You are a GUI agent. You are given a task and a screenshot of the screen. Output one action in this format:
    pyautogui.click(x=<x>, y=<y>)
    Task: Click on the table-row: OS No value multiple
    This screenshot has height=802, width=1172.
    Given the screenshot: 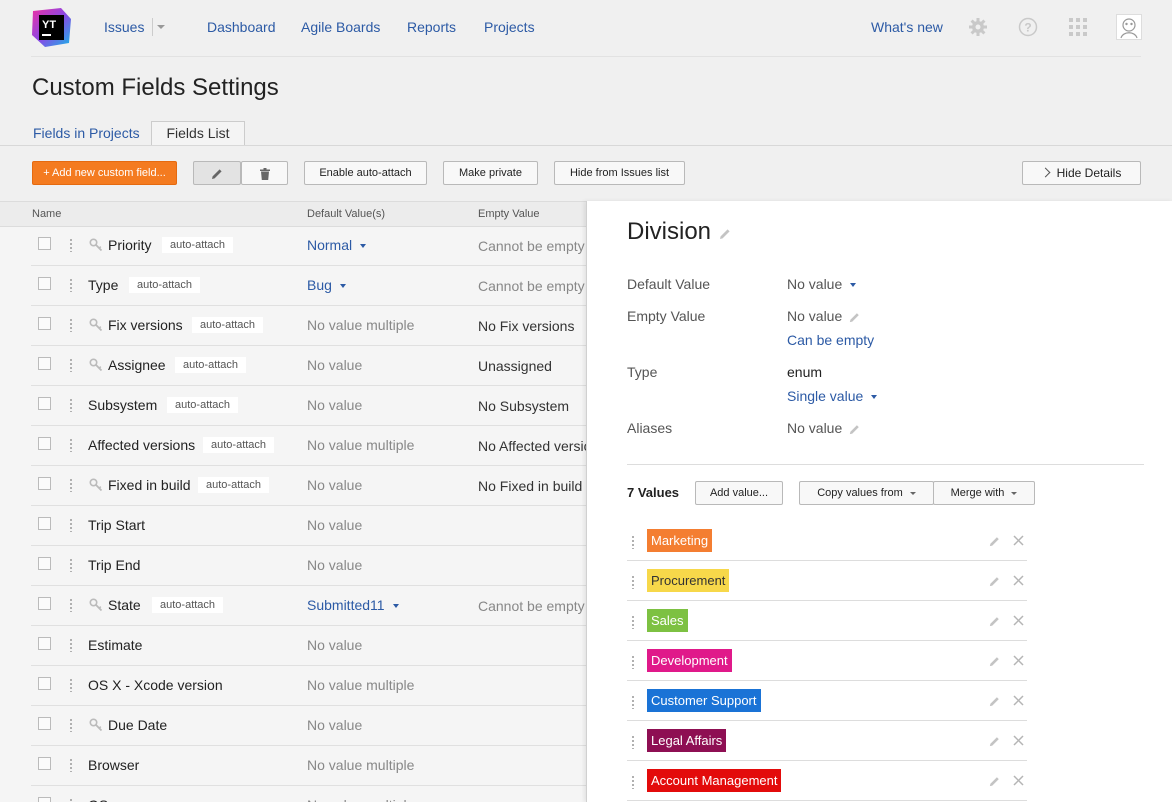 What is the action you would take?
    pyautogui.click(x=293, y=794)
    